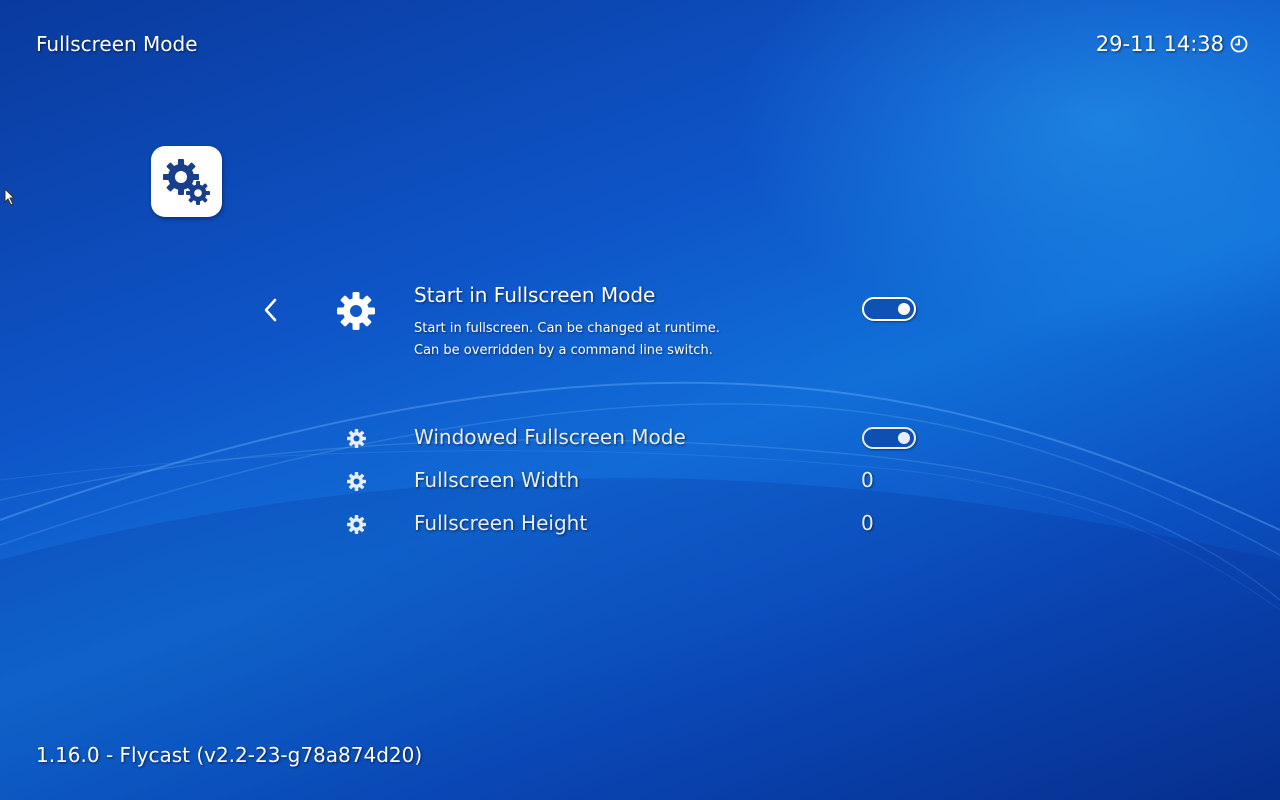 Image resolution: width=1280 pixels, height=800 pixels. Describe the element at coordinates (1159, 44) in the screenshot. I see `clock-text: 29-11 14:38` at that location.